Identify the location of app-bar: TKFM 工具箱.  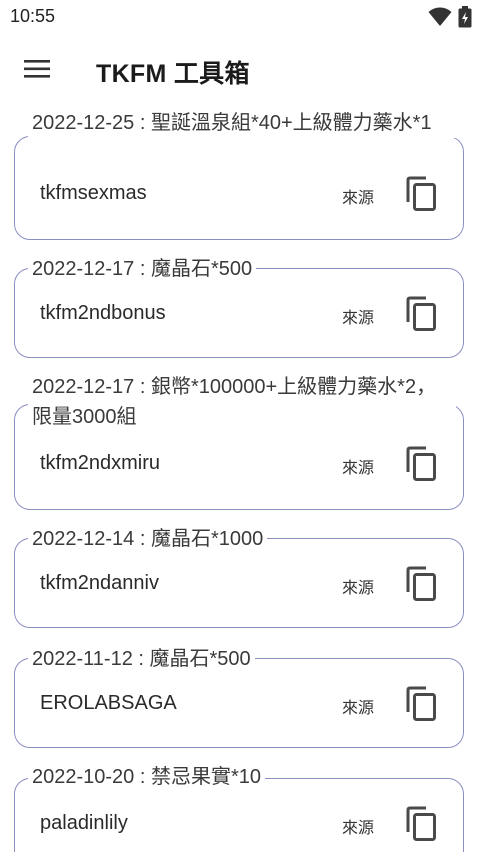
(240, 69).